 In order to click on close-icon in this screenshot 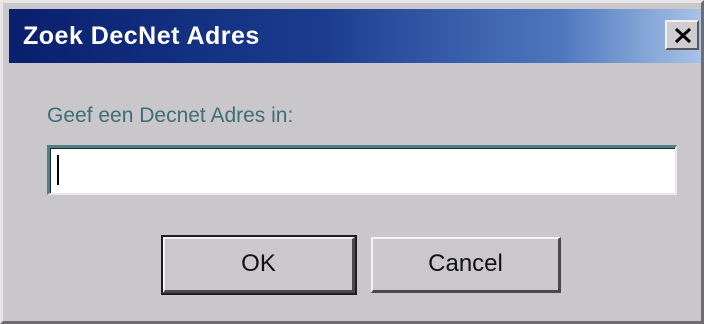, I will do `click(683, 35)`.